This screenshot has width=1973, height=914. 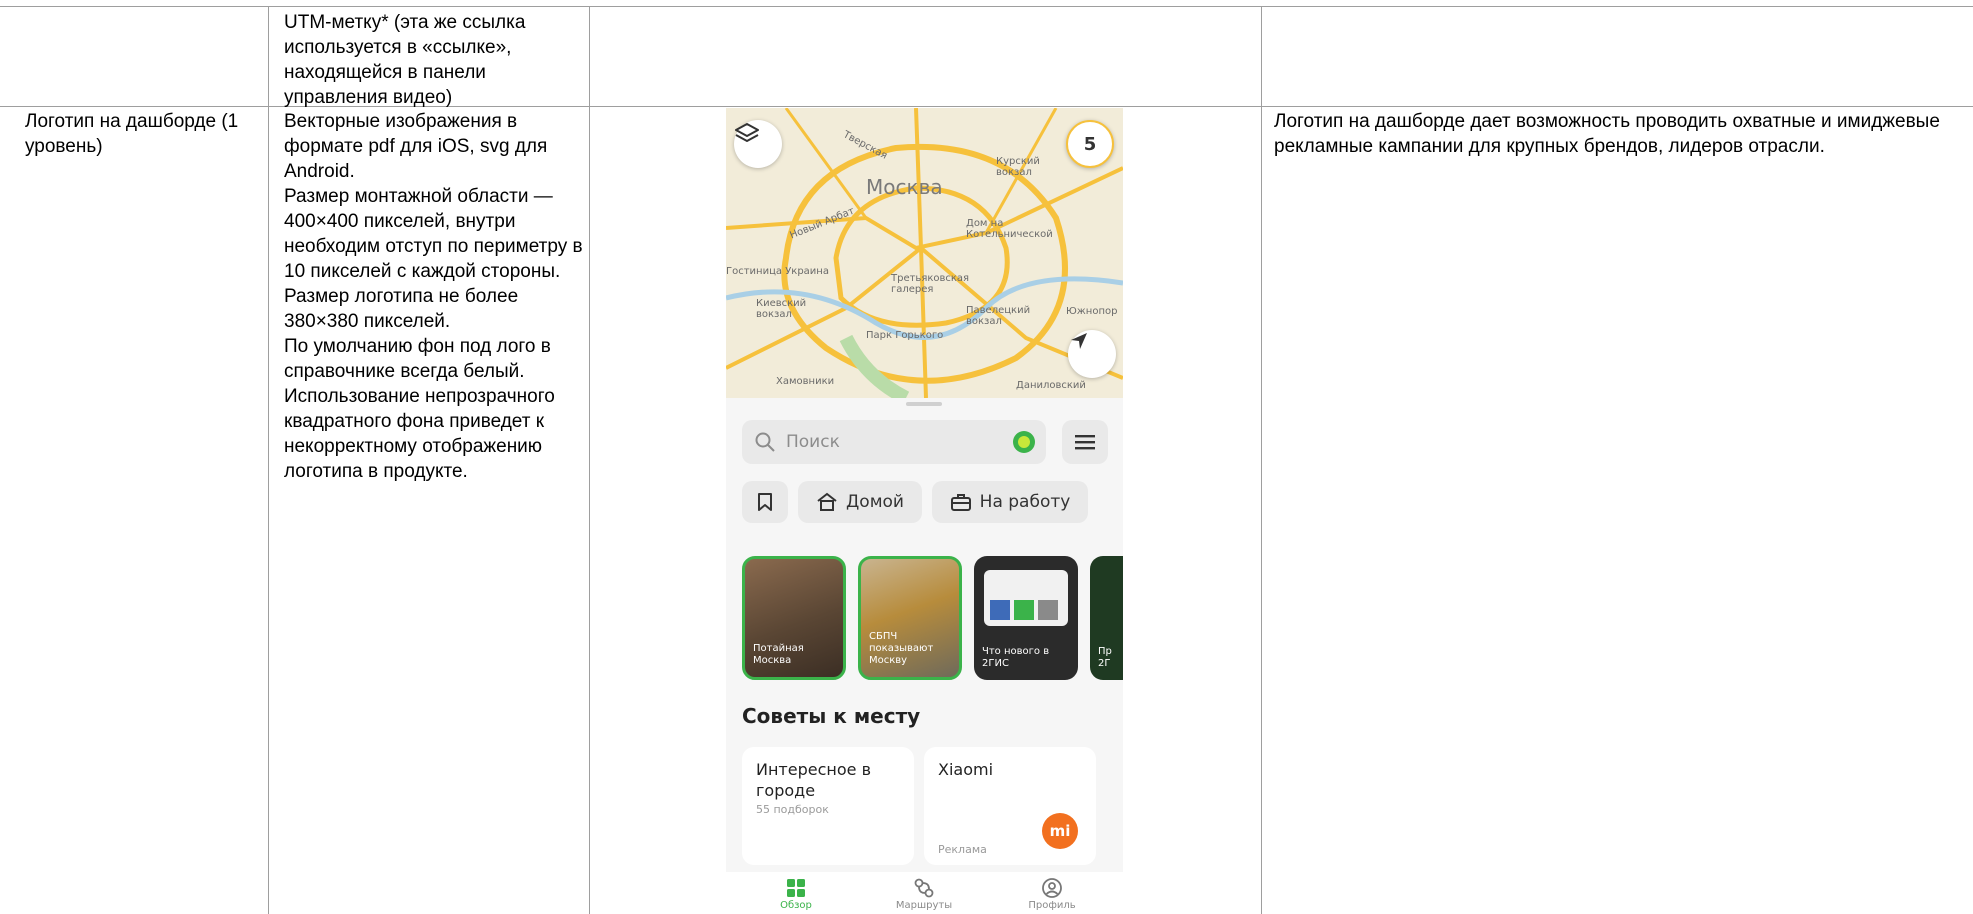 I want to click on map-roads, so click(x=924, y=253).